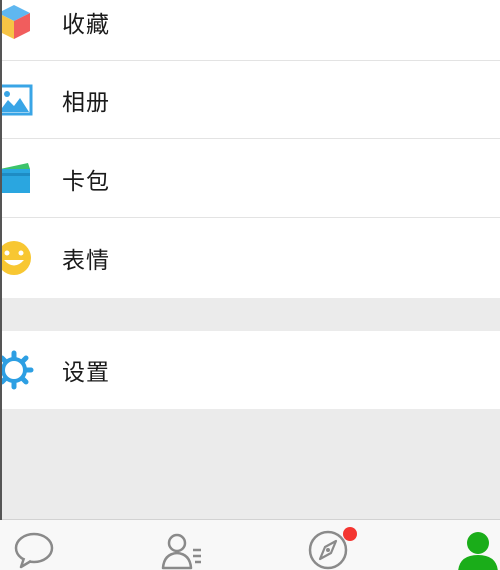 The height and width of the screenshot is (570, 500). What do you see at coordinates (86, 182) in the screenshot?
I see `menu-item-label: 卡包` at bounding box center [86, 182].